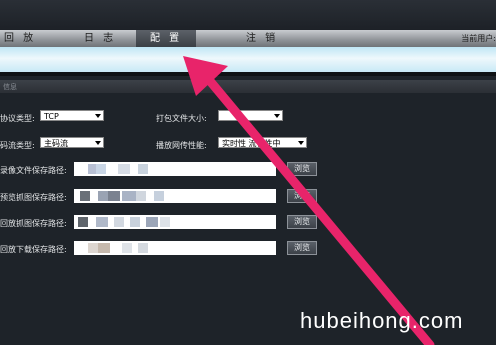  What do you see at coordinates (382, 320) in the screenshot?
I see `watermark: hubeihong.com` at bounding box center [382, 320].